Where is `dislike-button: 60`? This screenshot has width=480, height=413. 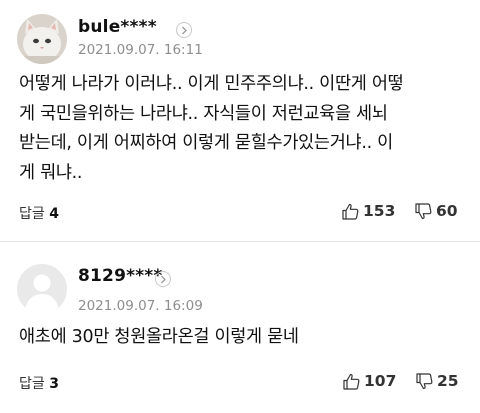
dislike-button: 60 is located at coordinates (436, 211).